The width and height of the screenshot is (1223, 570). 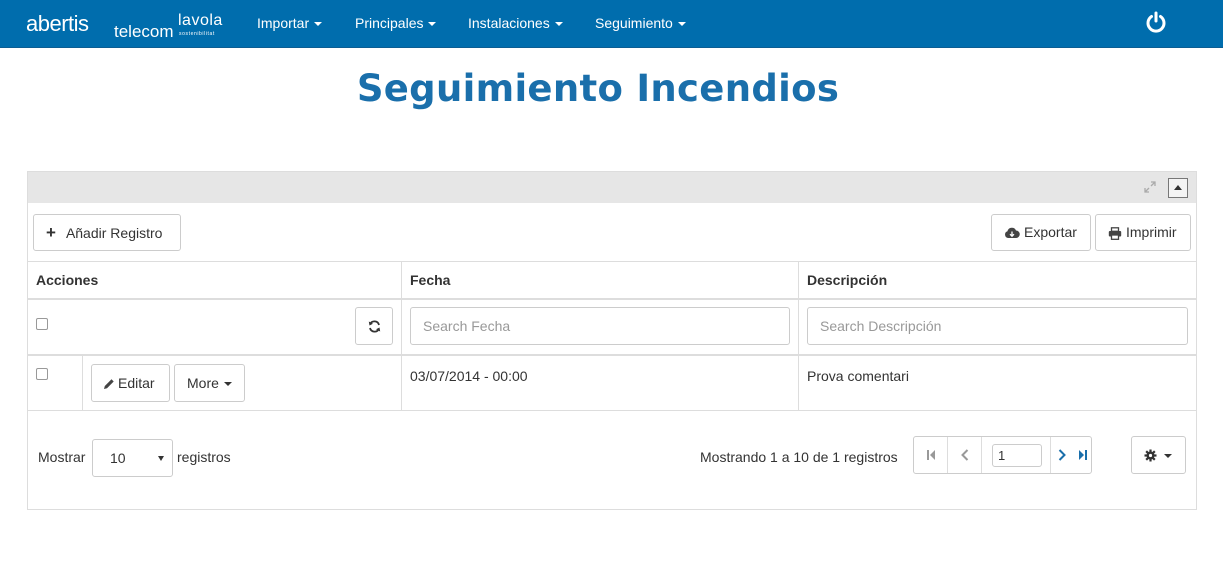 I want to click on nav-menu-instalaciones: Instalaciones, so click(x=515, y=23).